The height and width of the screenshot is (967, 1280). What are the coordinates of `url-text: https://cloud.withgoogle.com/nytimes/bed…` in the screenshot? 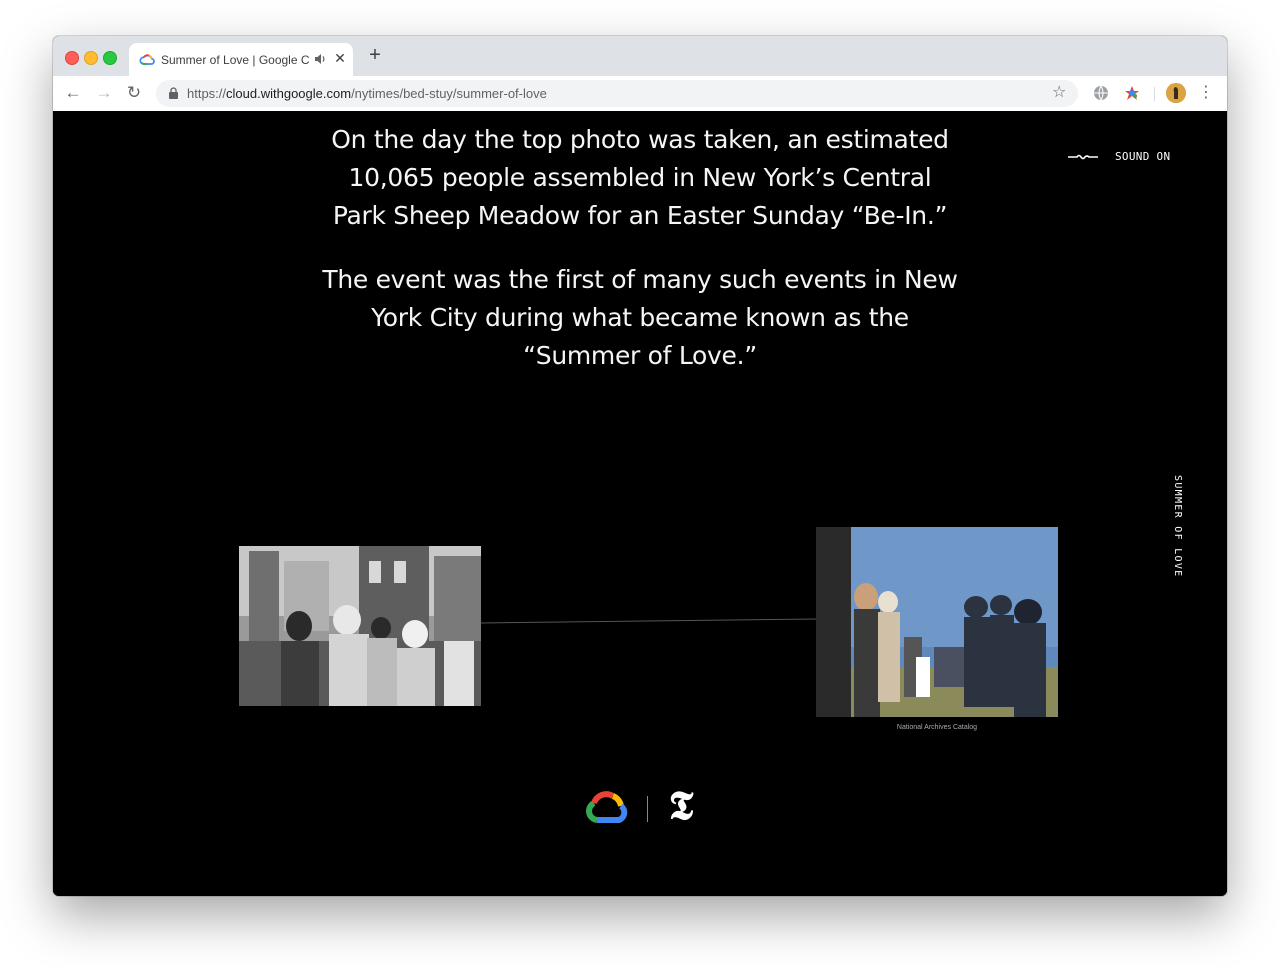 It's located at (367, 93).